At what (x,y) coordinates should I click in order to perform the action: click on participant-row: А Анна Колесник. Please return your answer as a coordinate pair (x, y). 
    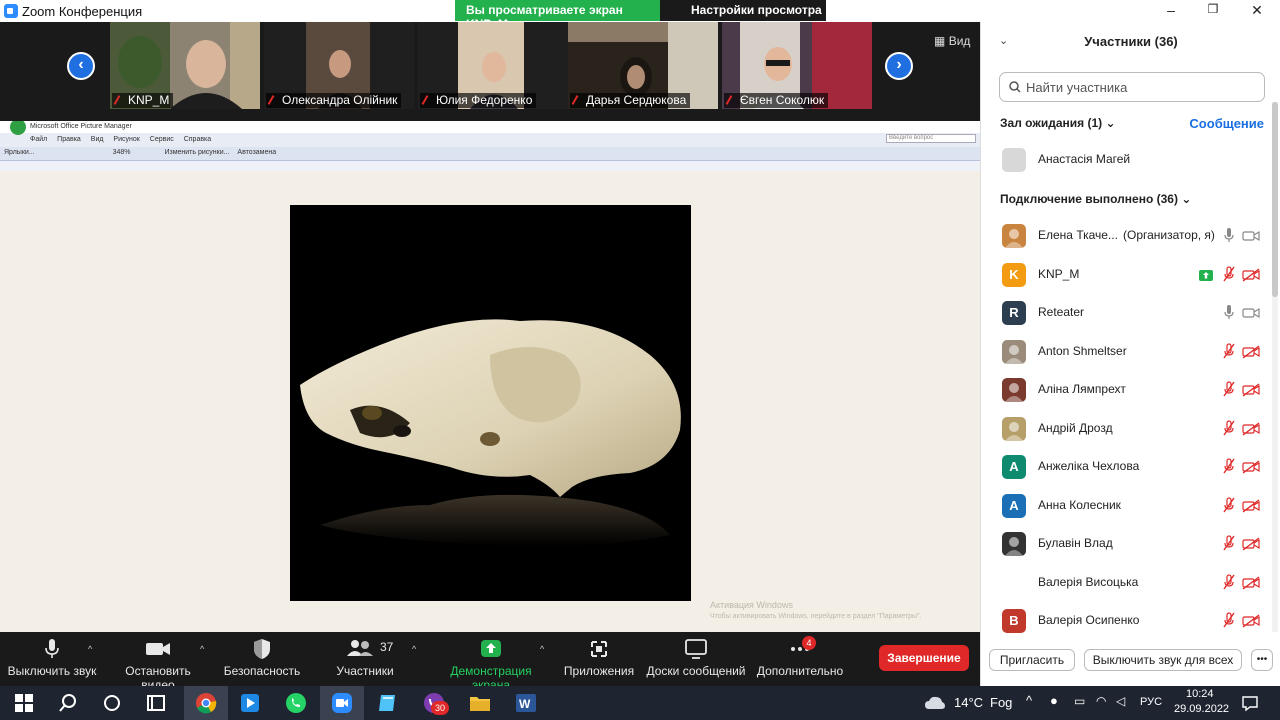
    Looking at the image, I should click on (1127, 506).